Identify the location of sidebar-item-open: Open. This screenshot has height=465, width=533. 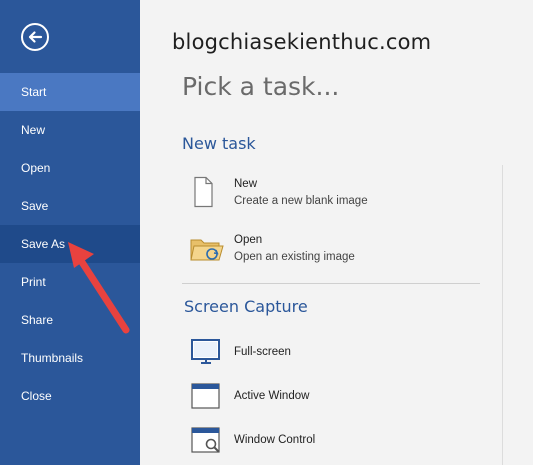
(70, 168).